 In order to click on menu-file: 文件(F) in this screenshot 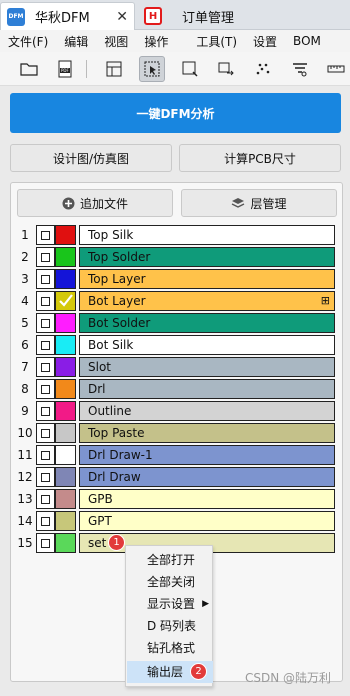, I will do `click(28, 41)`.